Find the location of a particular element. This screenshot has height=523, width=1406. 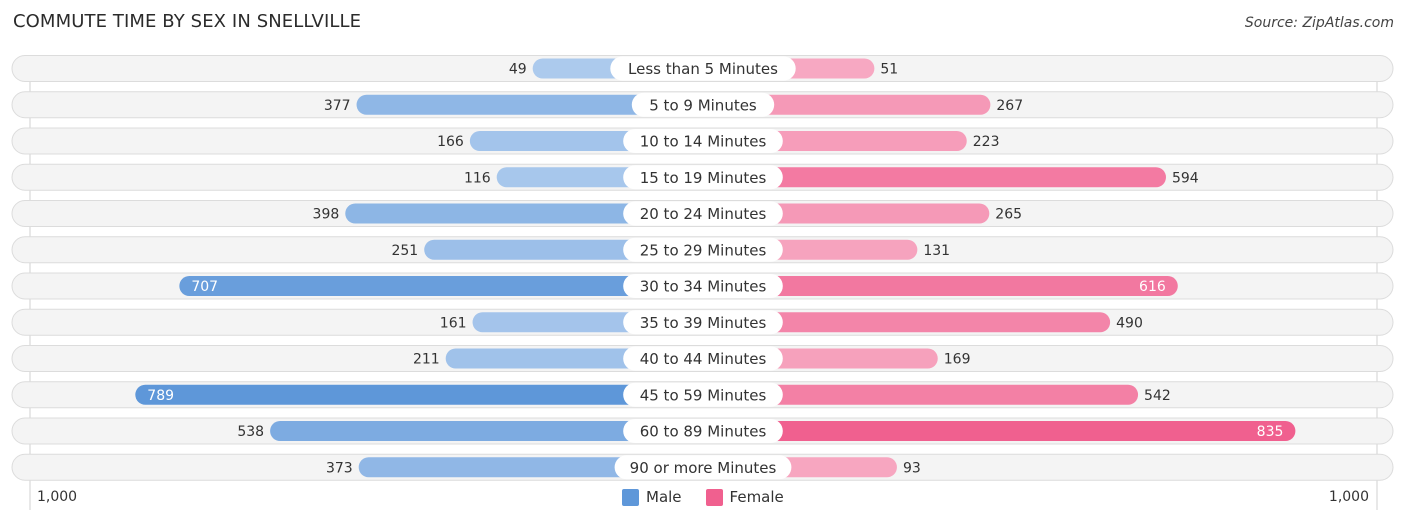

category-label: 60 to 89 Minutes is located at coordinates (703, 432).